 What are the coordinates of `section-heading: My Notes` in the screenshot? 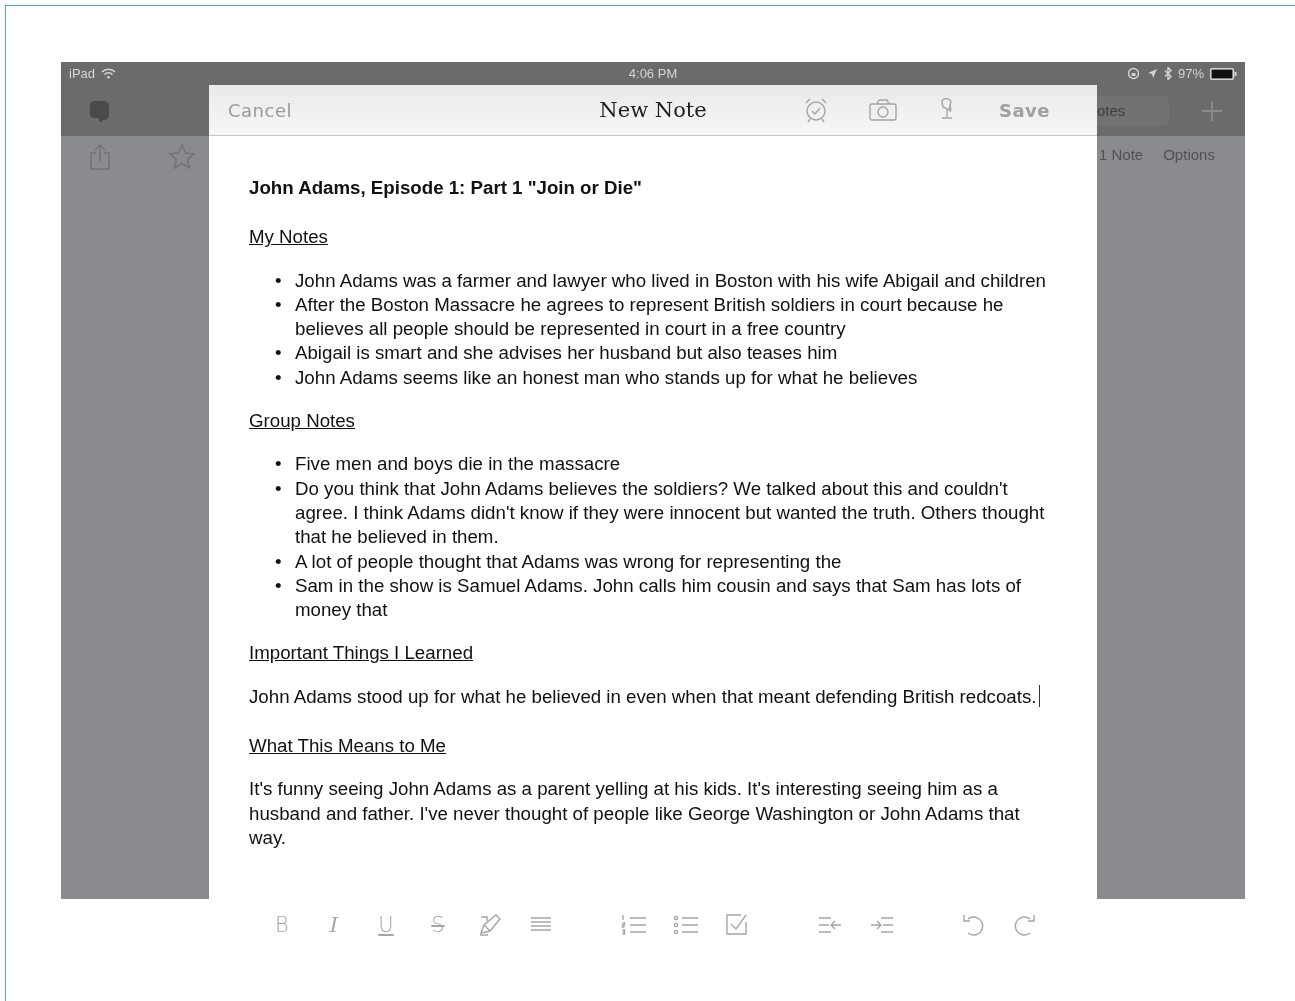 It's located at (289, 237).